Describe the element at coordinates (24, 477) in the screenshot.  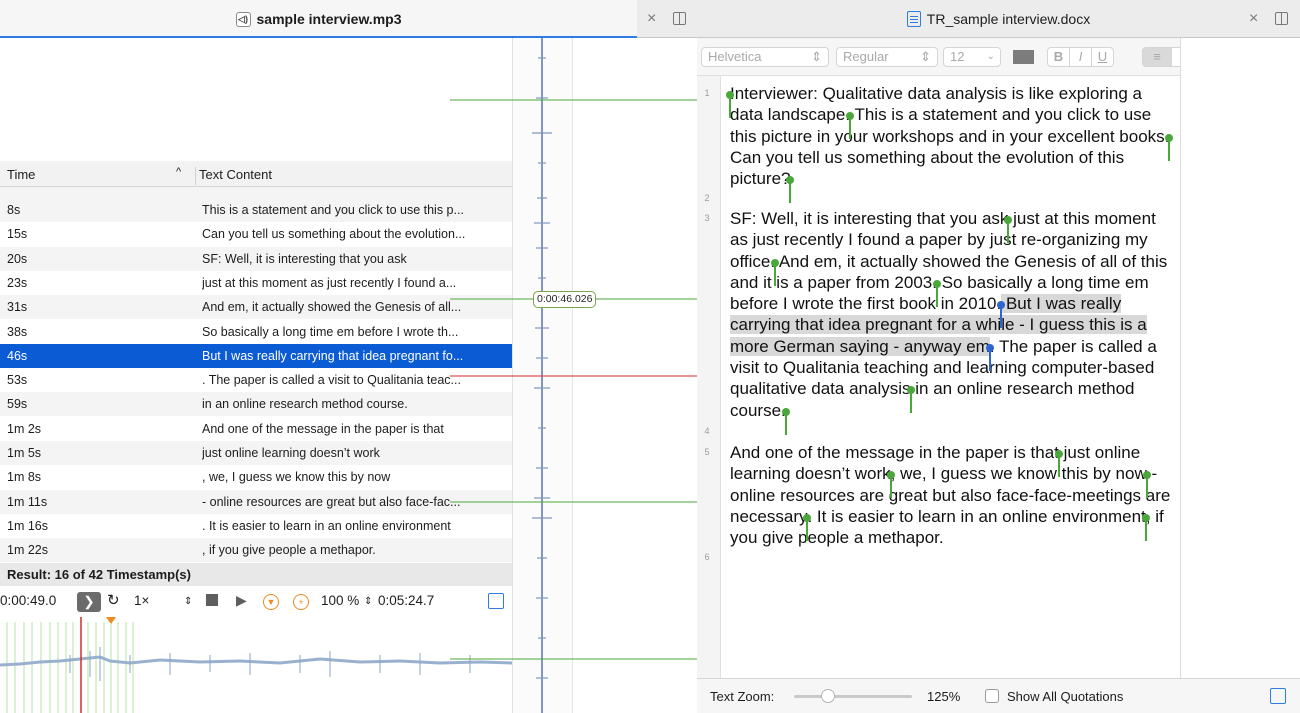
I see `row-time: 1m 8s` at that location.